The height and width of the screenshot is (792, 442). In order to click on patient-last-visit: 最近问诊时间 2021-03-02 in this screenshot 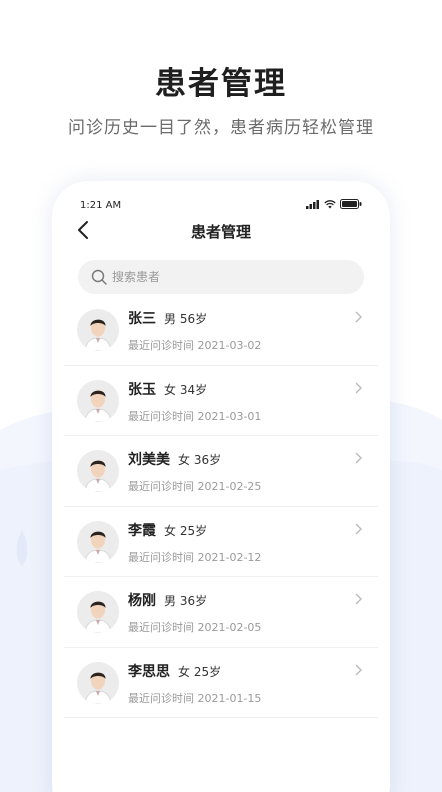, I will do `click(195, 345)`.